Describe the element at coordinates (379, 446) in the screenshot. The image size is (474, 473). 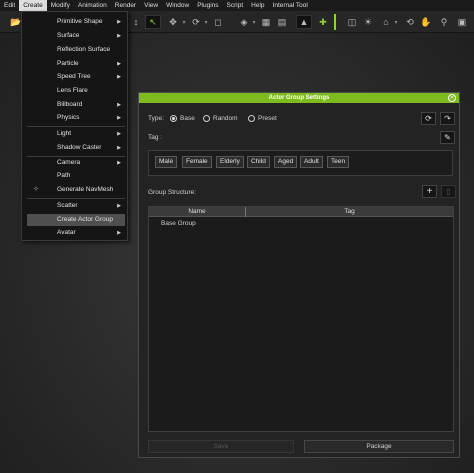
I see `package-button: Package` at that location.